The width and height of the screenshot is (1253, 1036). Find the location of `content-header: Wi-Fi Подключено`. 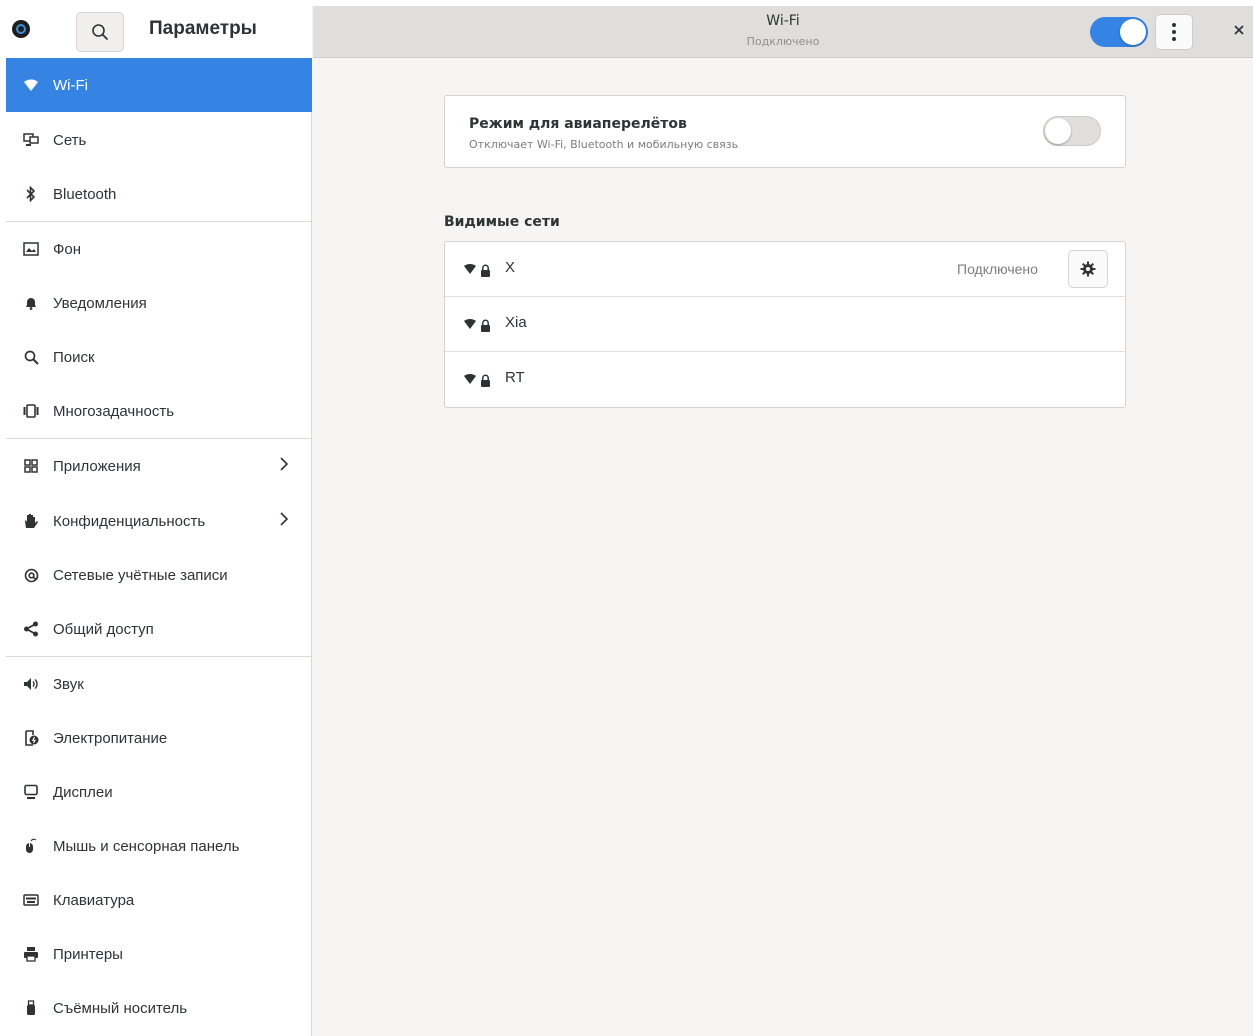

content-header: Wi-Fi Подключено is located at coordinates (783, 32).